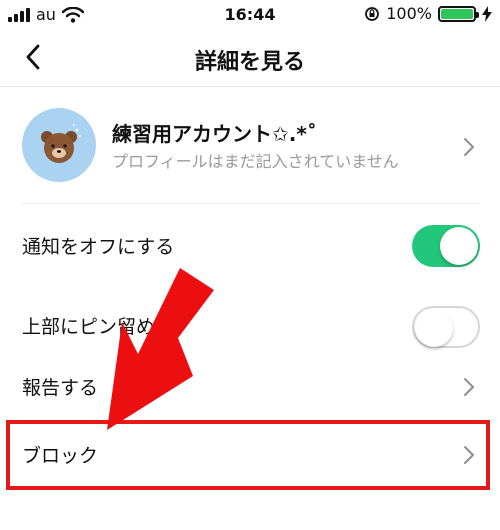  I want to click on nav-bar: 詳細を見る, so click(250, 58).